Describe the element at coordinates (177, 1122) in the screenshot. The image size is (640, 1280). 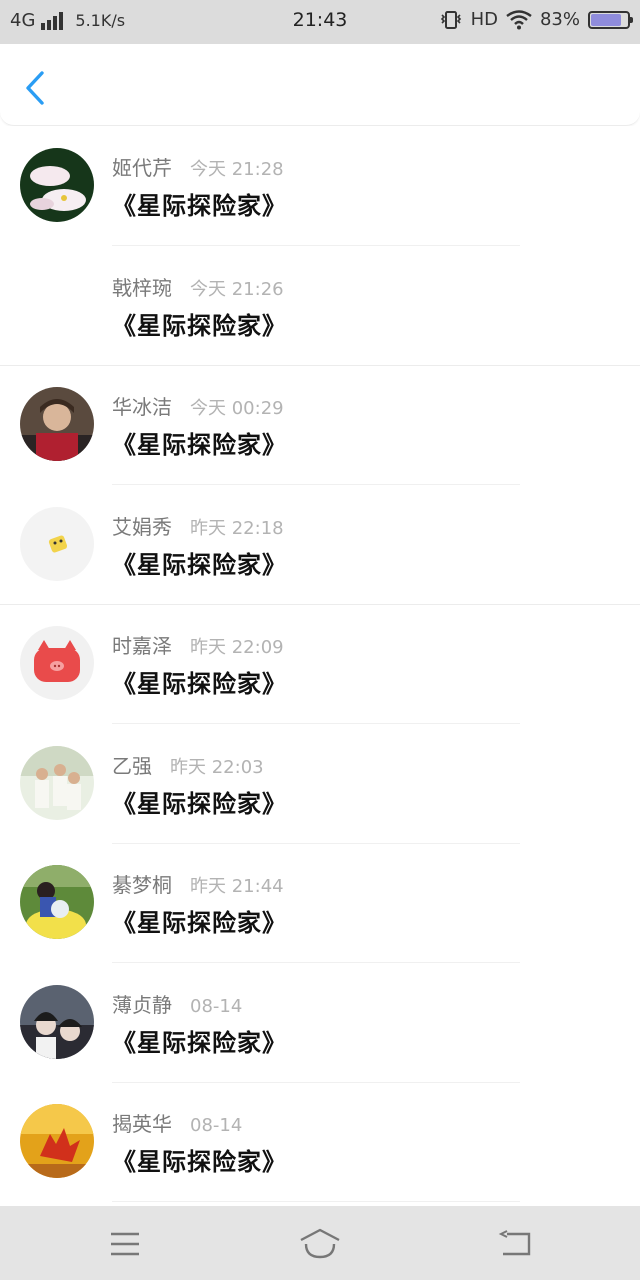
I see `item-meta: 揭英华 08-14` at that location.